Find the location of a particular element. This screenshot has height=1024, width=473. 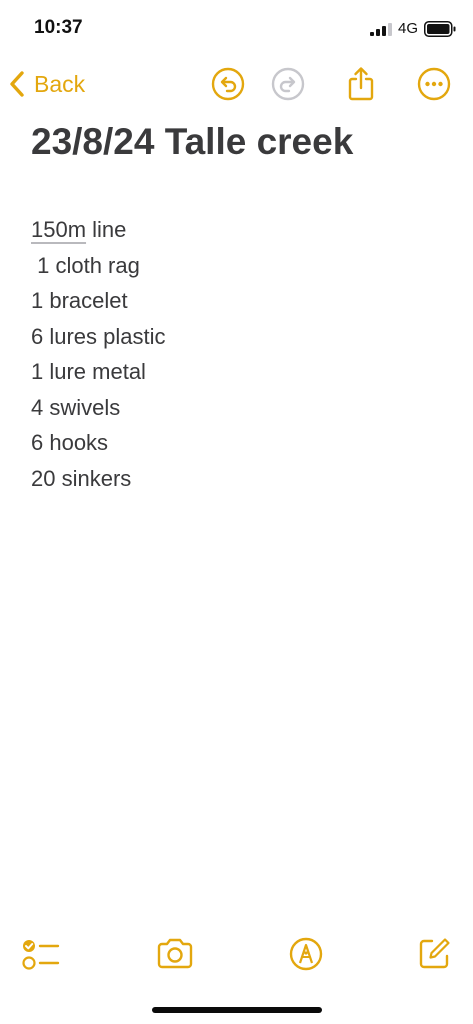

redo-button is located at coordinates (288, 84).